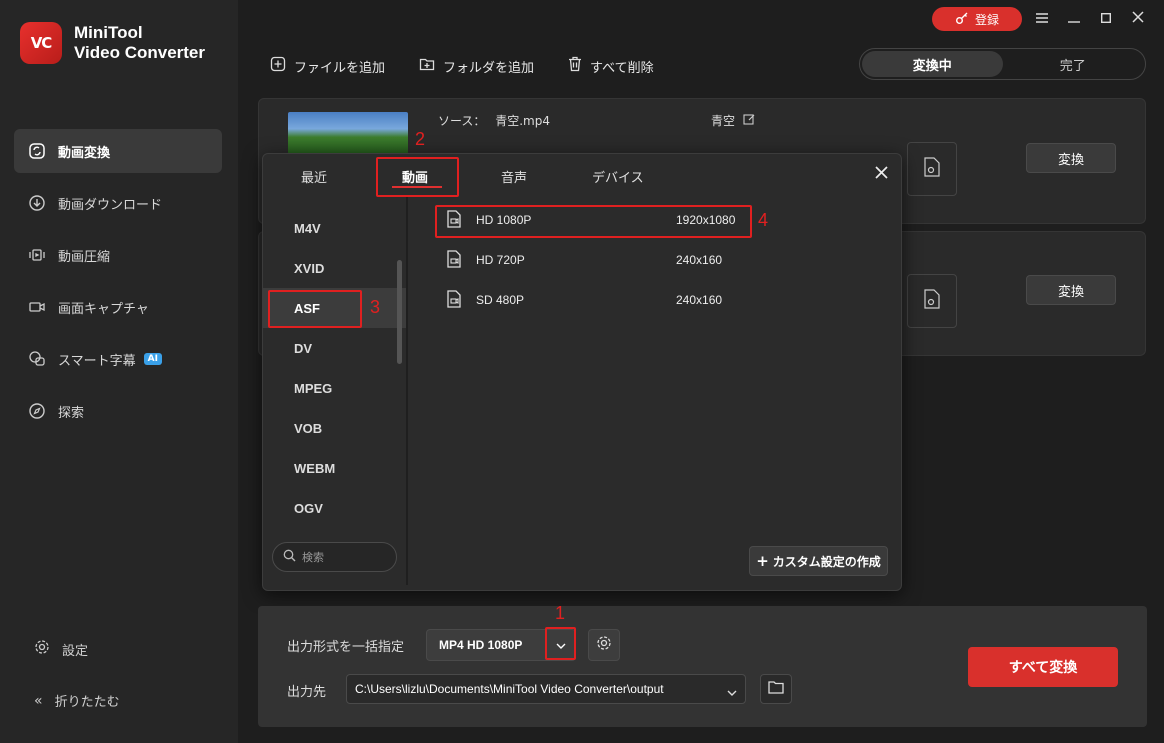  I want to click on create-custom-button: + カスタム設定の作成, so click(818, 561).